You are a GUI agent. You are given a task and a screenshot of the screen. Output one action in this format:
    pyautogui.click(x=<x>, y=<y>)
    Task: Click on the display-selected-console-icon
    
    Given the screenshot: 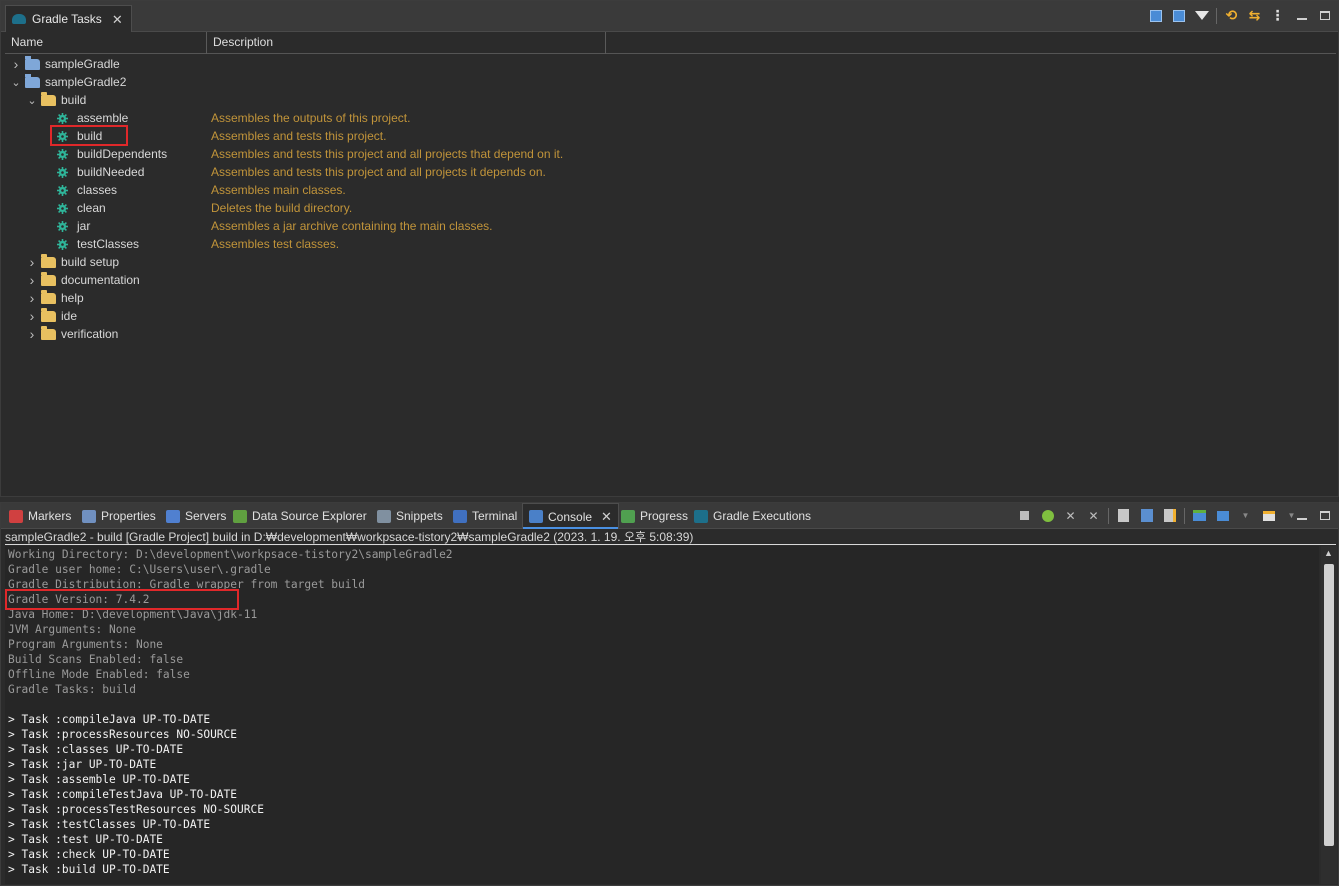 What is the action you would take?
    pyautogui.click(x=1222, y=515)
    